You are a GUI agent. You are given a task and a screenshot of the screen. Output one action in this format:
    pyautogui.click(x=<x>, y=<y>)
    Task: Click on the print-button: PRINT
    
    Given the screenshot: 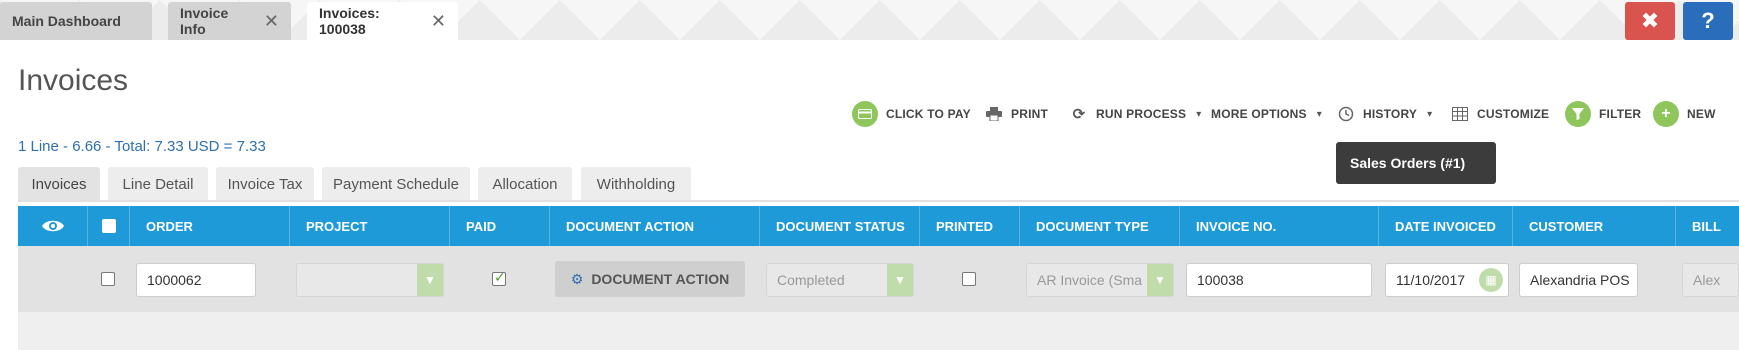 What is the action you would take?
    pyautogui.click(x=1016, y=114)
    